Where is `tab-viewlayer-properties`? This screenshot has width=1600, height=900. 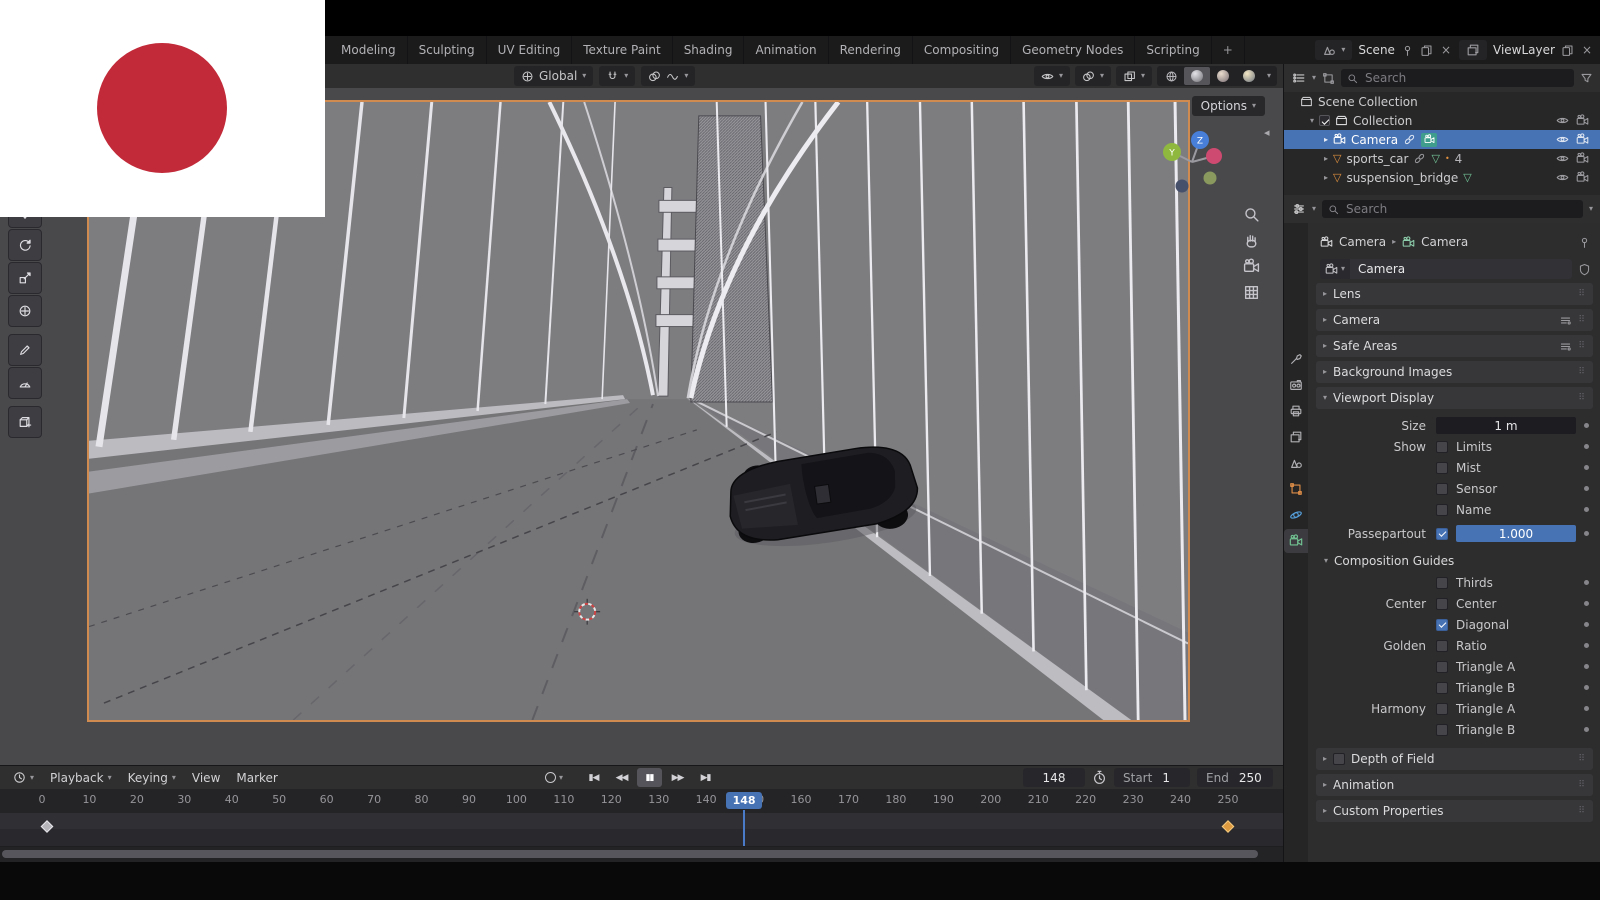
tab-viewlayer-properties is located at coordinates (1296, 437).